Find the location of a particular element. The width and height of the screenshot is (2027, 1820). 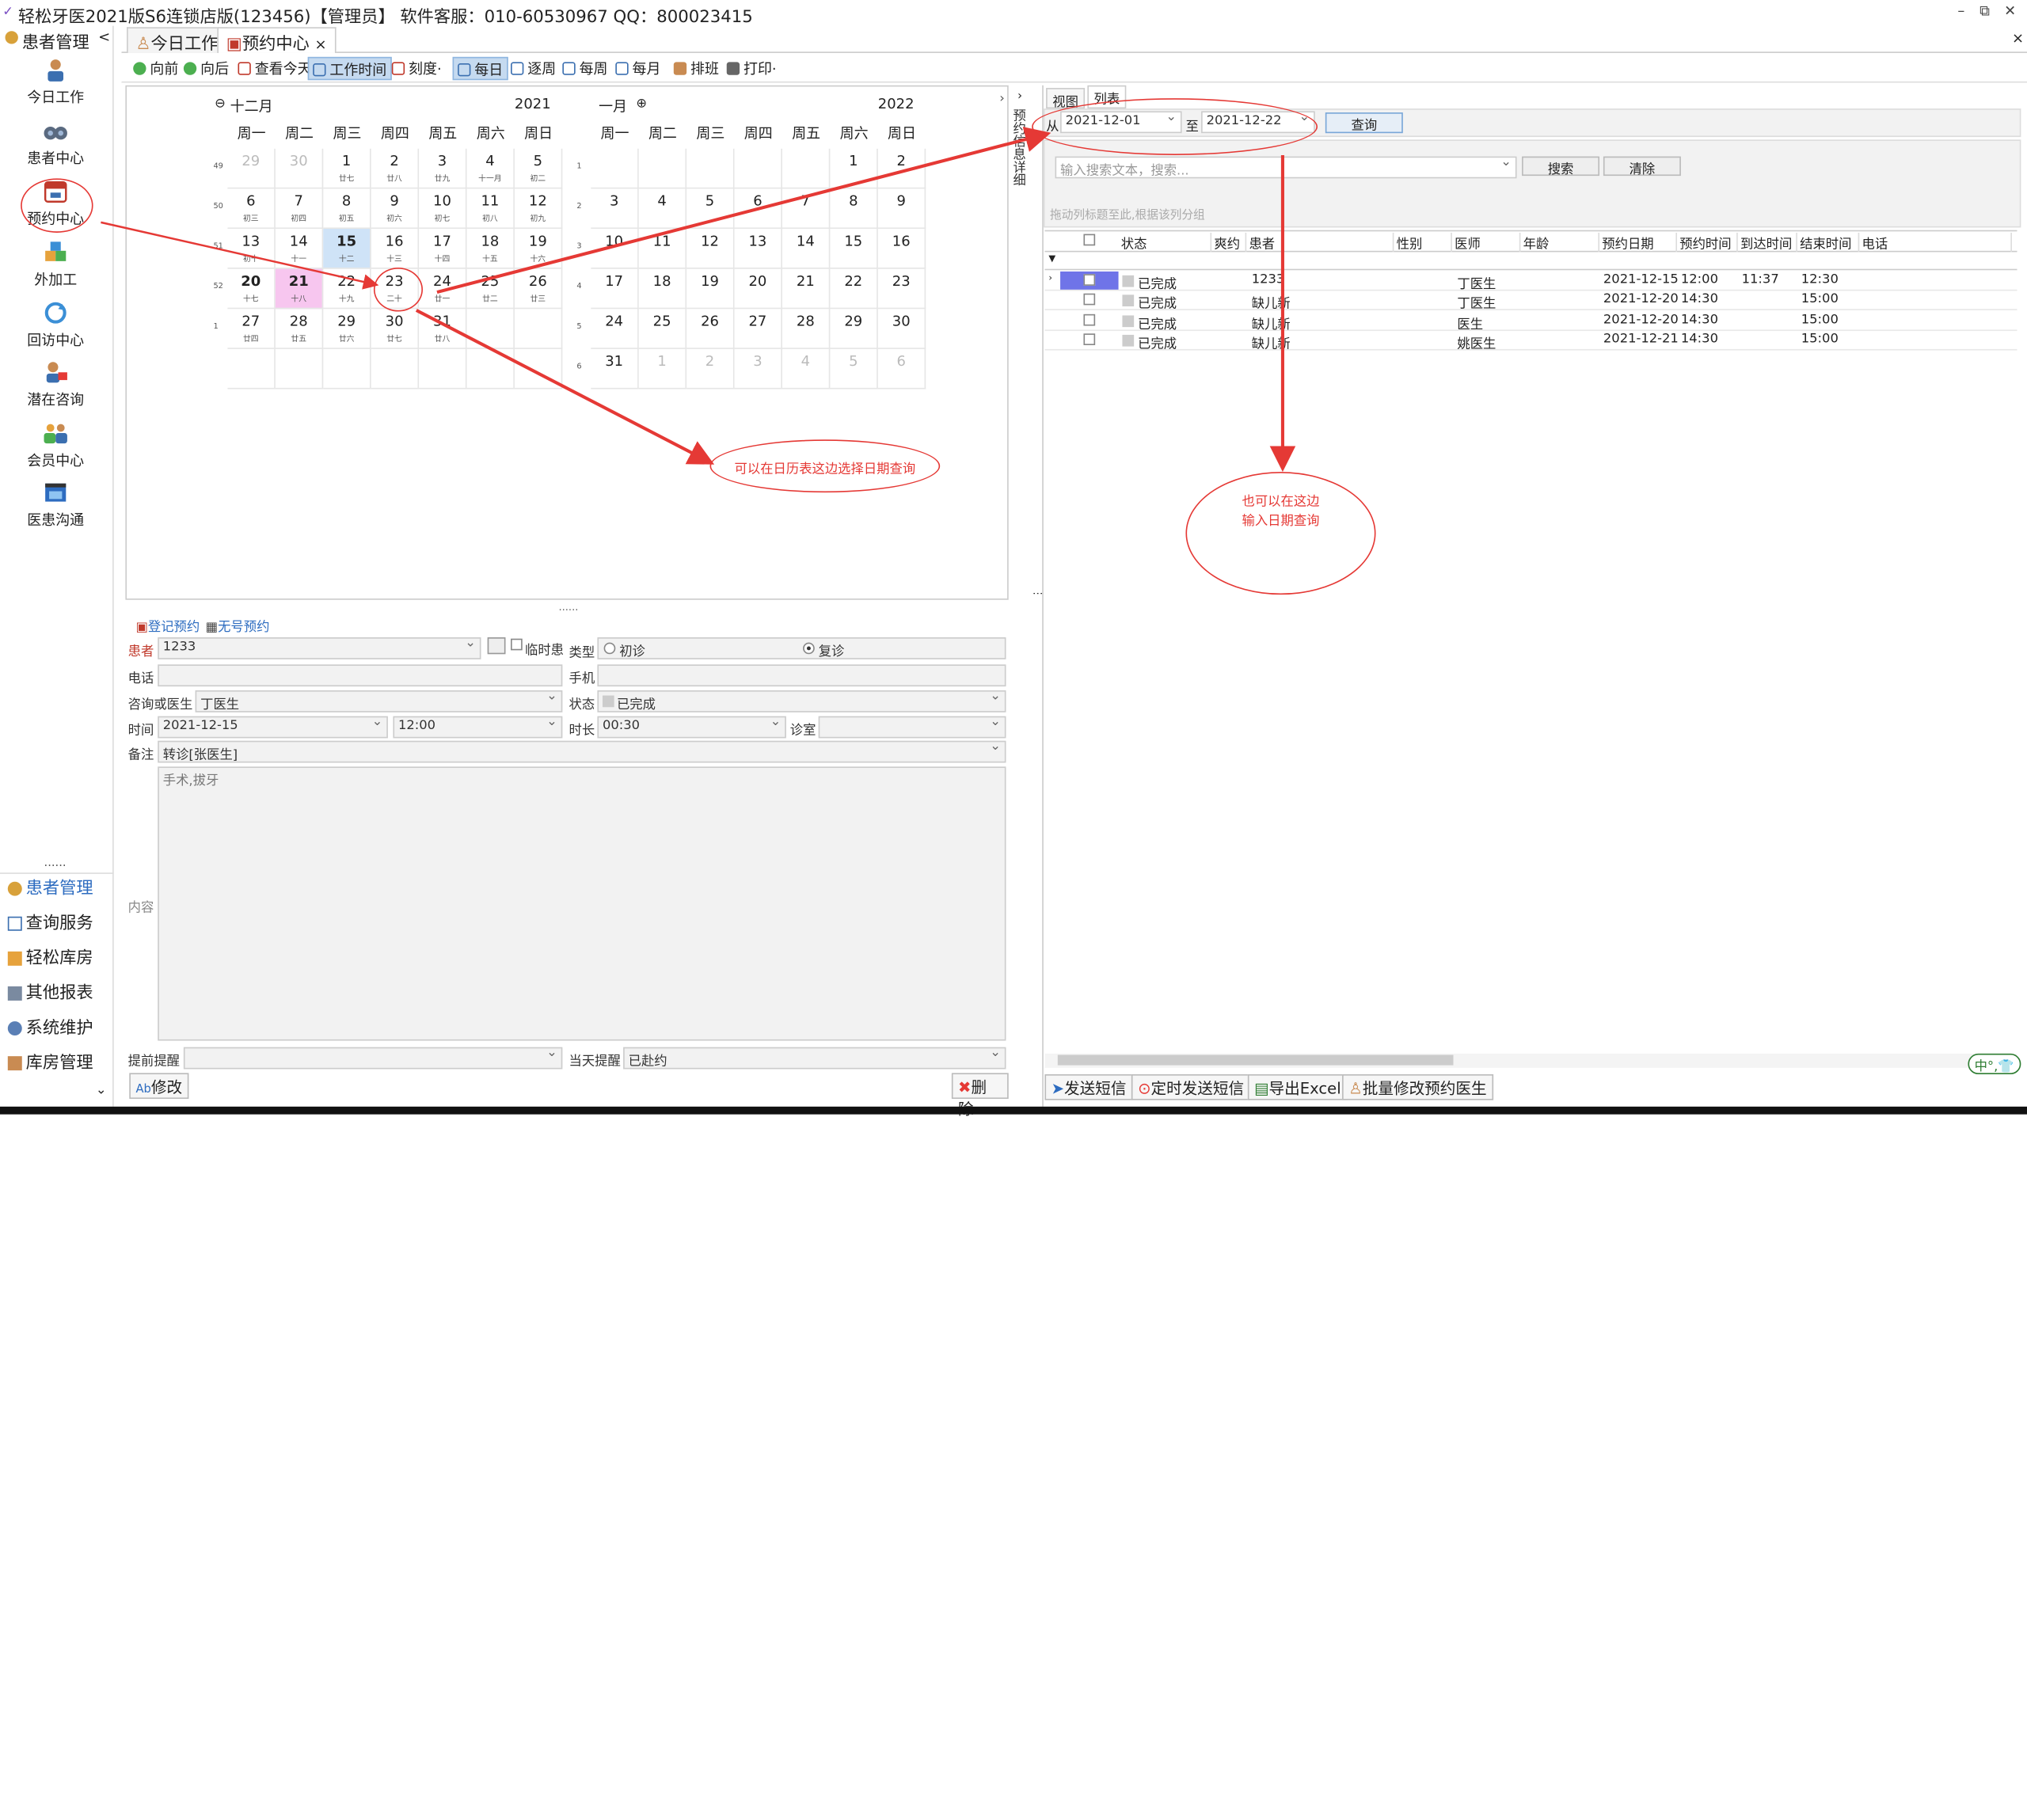

calendar-day: 25 廿二 is located at coordinates (490, 289).